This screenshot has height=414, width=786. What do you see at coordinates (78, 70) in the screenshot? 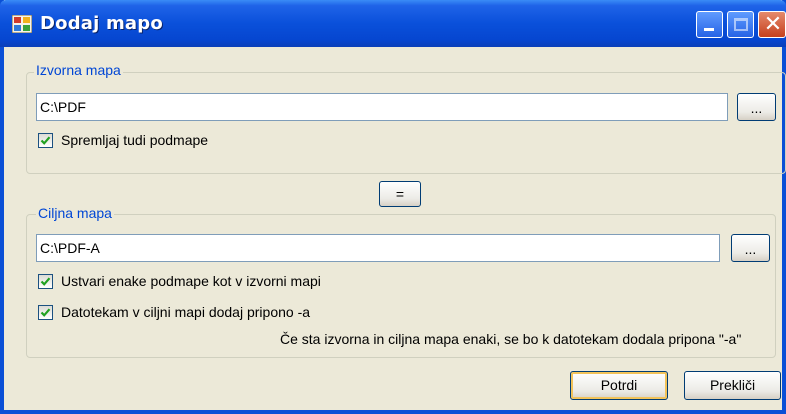
I see `source-folder-legend: Izvorna mapa` at bounding box center [78, 70].